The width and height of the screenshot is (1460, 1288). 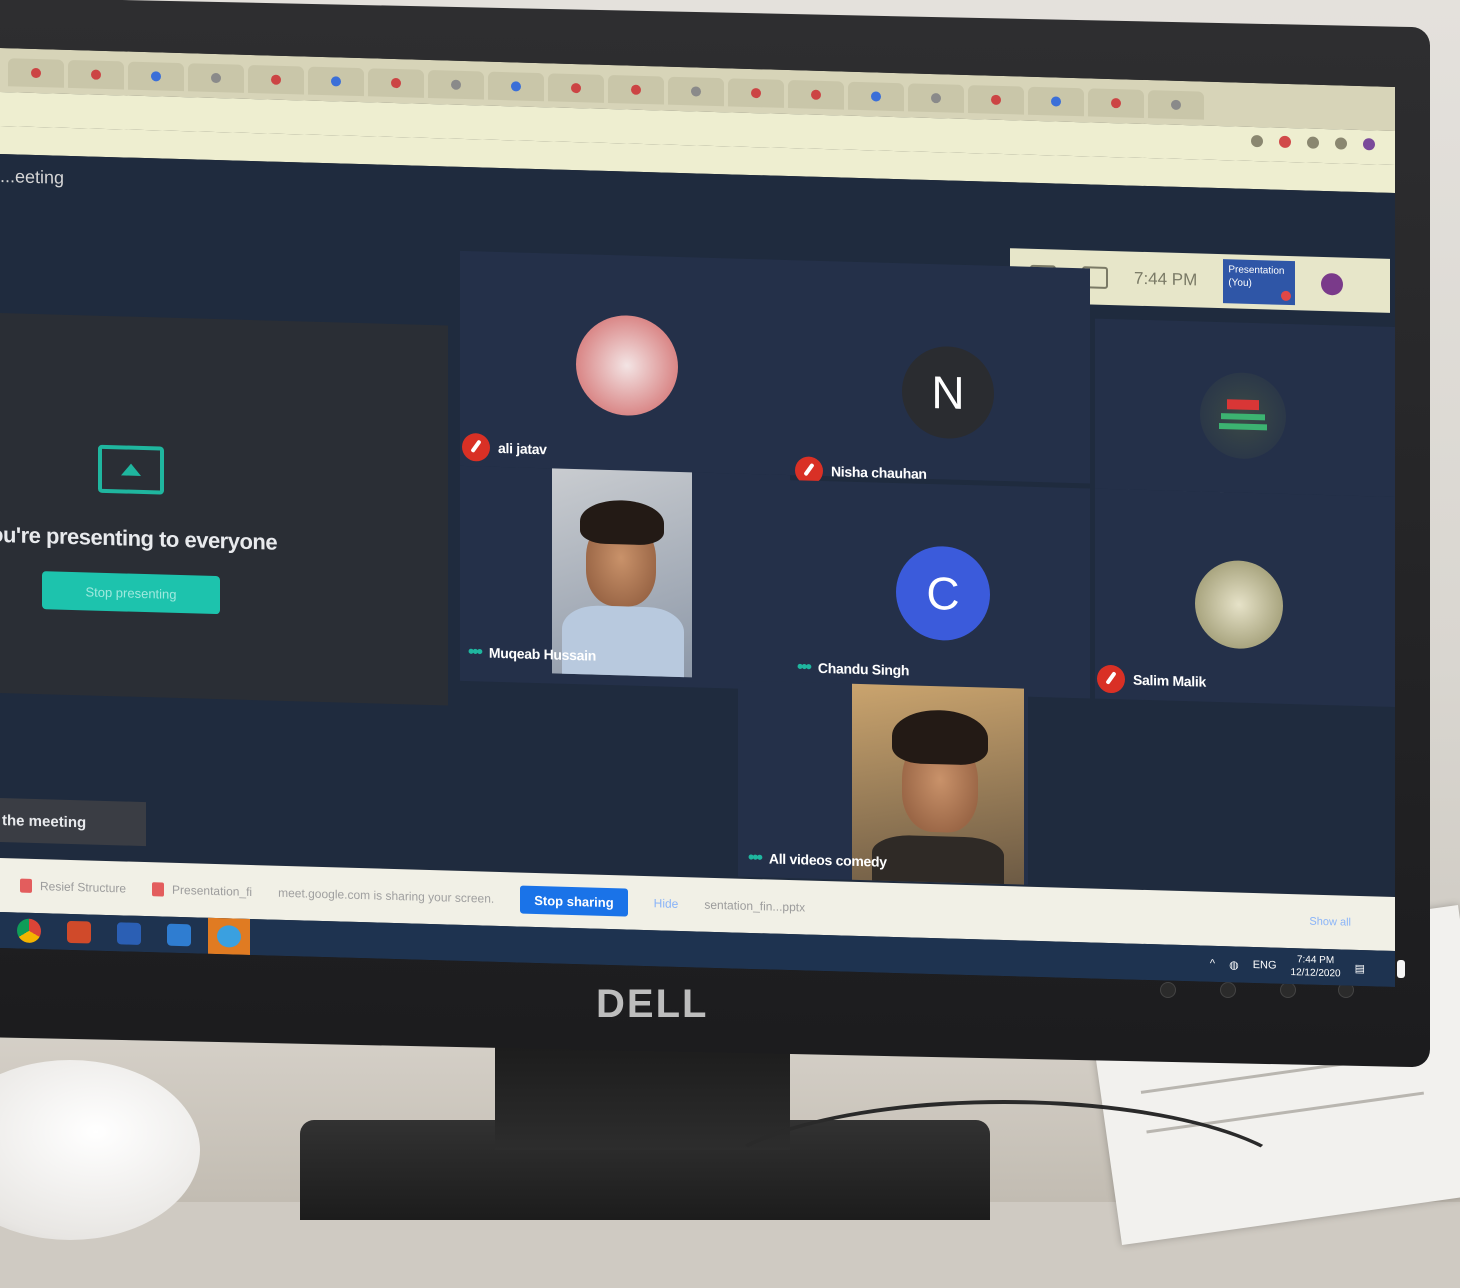 I want to click on download-file-name: Resief Structure, so click(x=83, y=887).